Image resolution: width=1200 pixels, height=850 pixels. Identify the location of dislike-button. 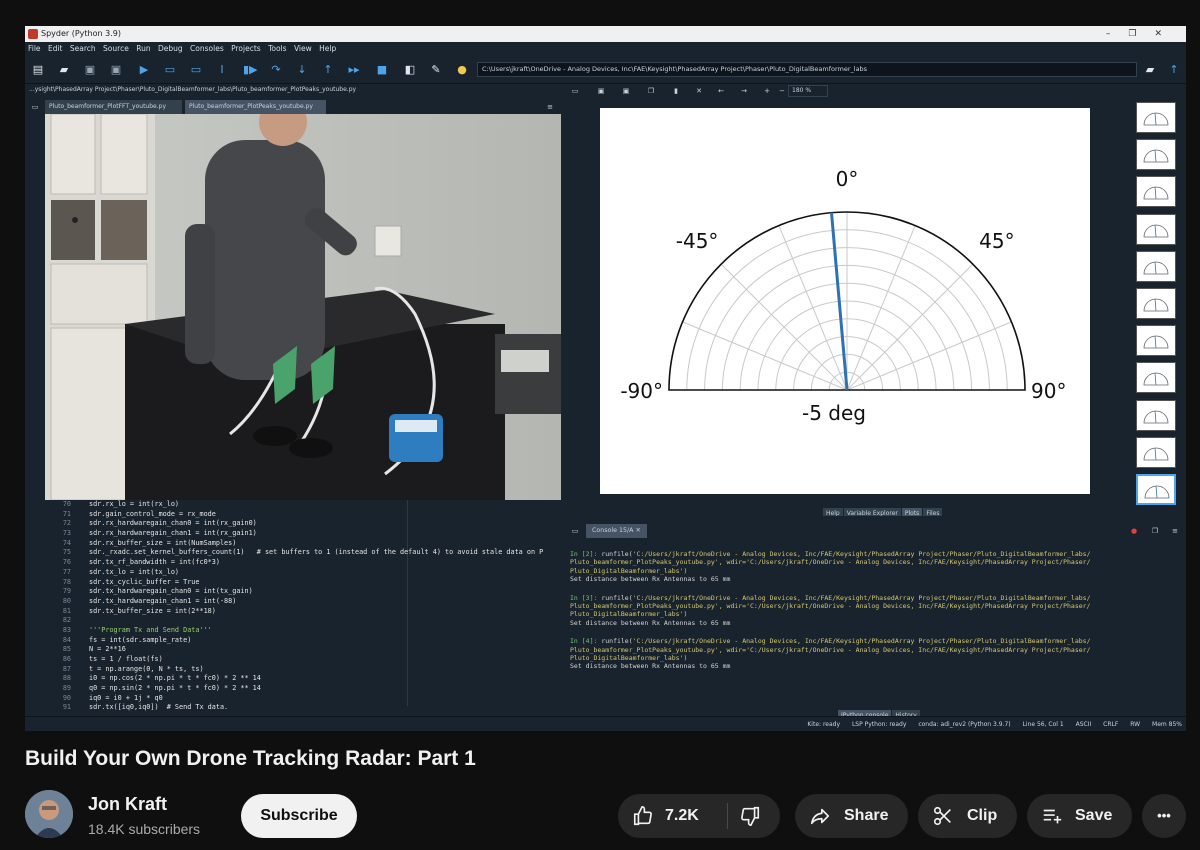
(754, 816).